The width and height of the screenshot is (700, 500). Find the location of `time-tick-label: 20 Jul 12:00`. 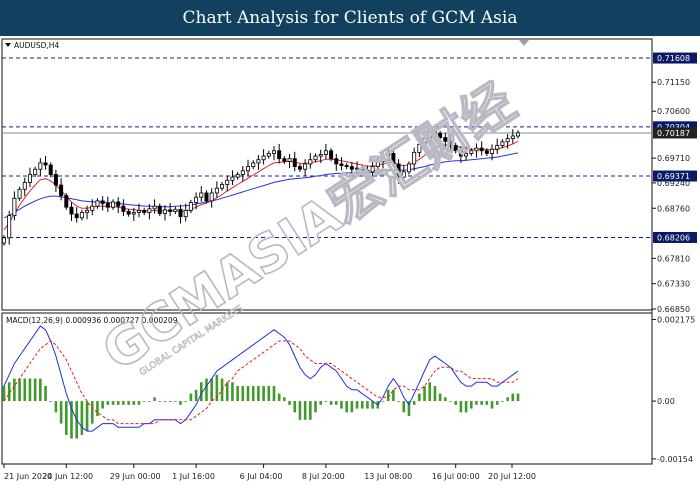

time-tick-label: 20 Jul 12:00 is located at coordinates (512, 476).